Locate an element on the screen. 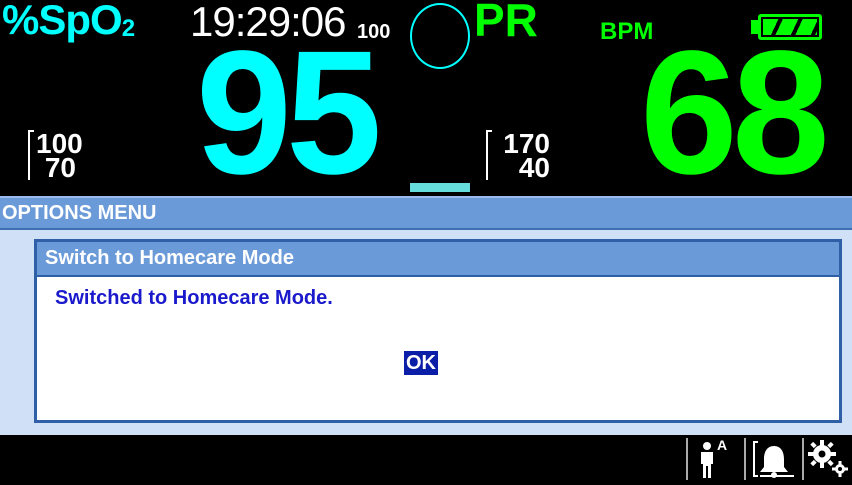 The image size is (852, 485). dialog-message: Switched to Homecare Mode. is located at coordinates (194, 298).